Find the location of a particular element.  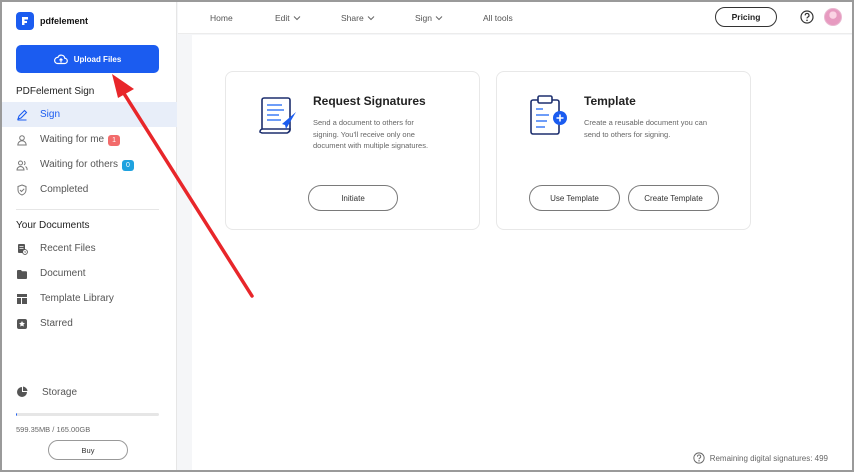

nav-edit: Edit is located at coordinates (288, 18).